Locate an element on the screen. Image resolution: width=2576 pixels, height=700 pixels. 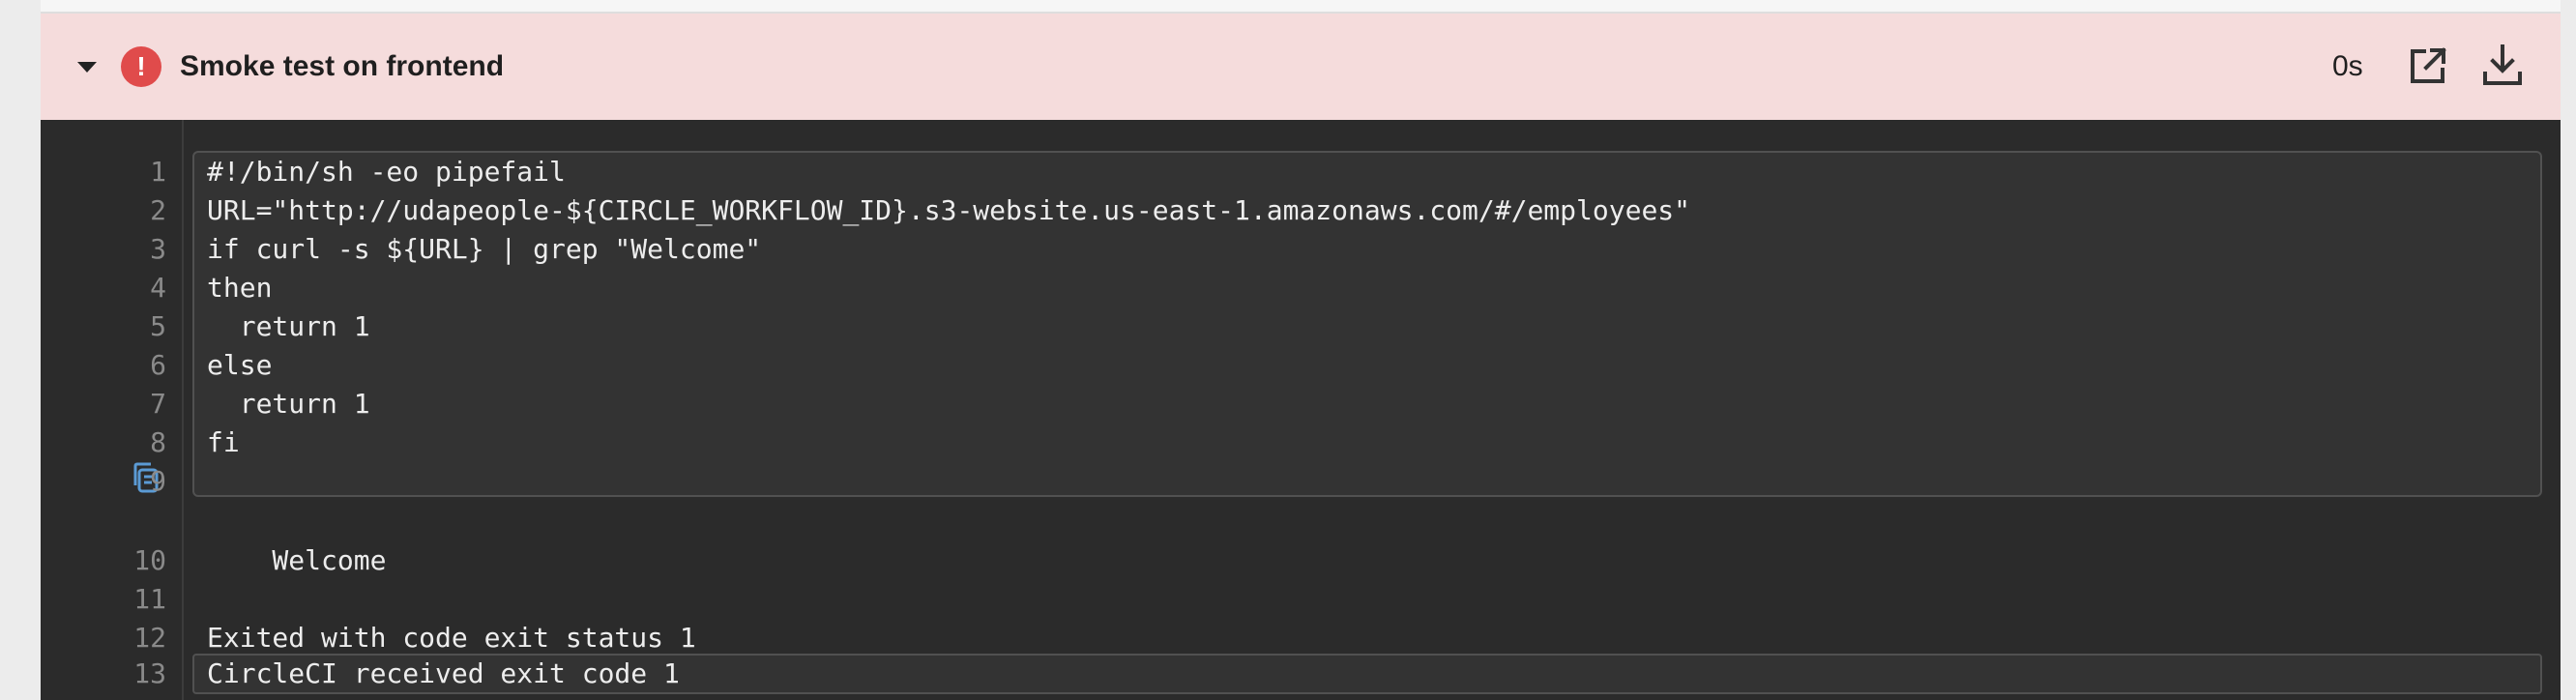
caret-down-icon is located at coordinates (87, 67).